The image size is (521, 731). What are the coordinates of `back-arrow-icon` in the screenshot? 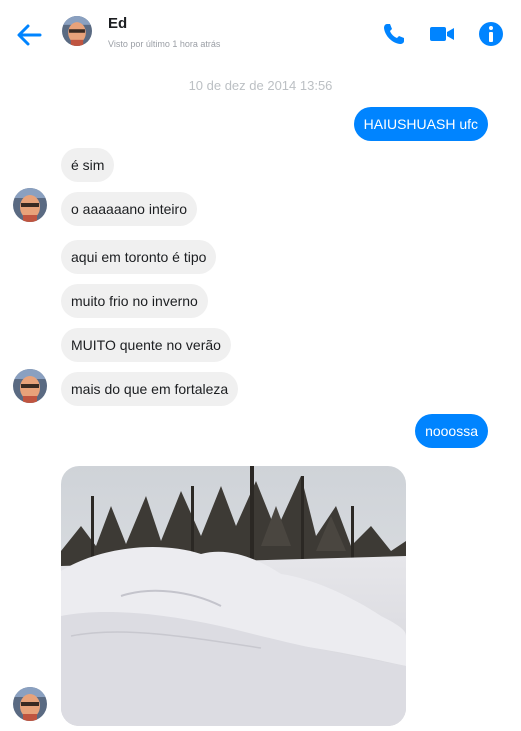 It's located at (29, 35).